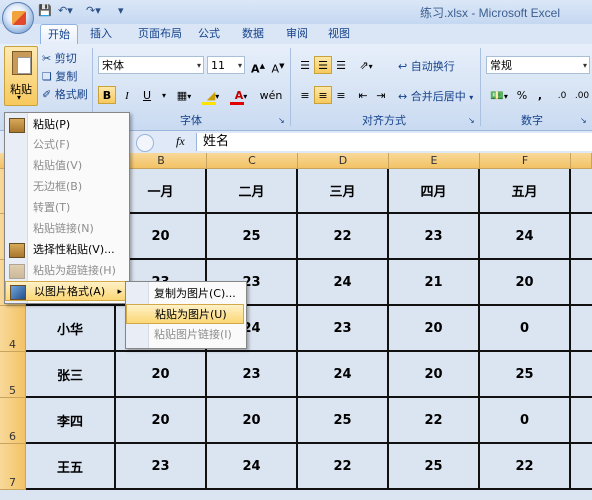 The width and height of the screenshot is (592, 500). I want to click on currency-button: 💵▾, so click(499, 95).